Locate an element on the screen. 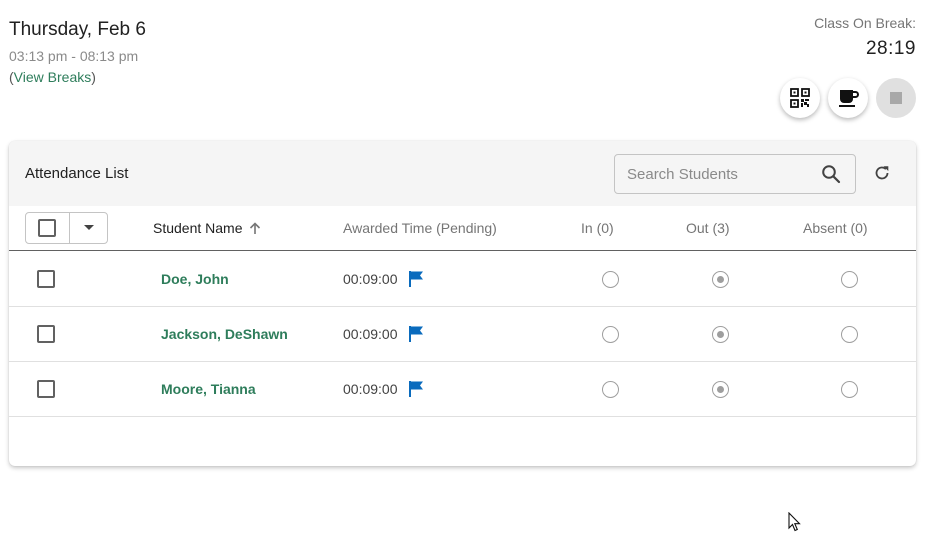 The height and width of the screenshot is (535, 938). break-timer: 28:19 is located at coordinates (890, 48).